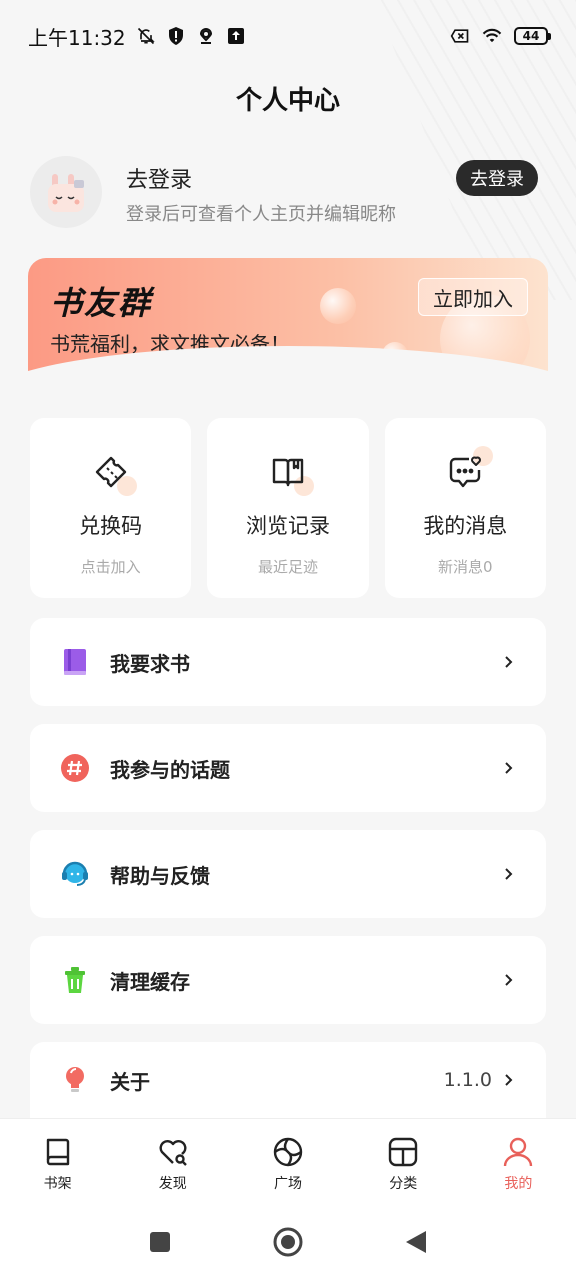  I want to click on quick-label: 我的消息, so click(465, 526).